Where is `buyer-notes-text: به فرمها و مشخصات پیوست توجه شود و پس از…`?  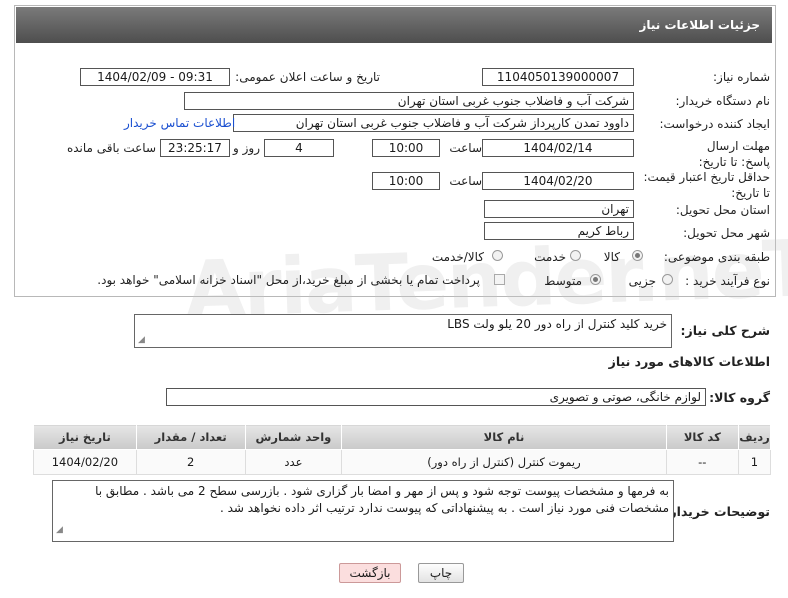 buyer-notes-text: به فرمها و مشخصات پیوست توجه شود و پس از… is located at coordinates (382, 499).